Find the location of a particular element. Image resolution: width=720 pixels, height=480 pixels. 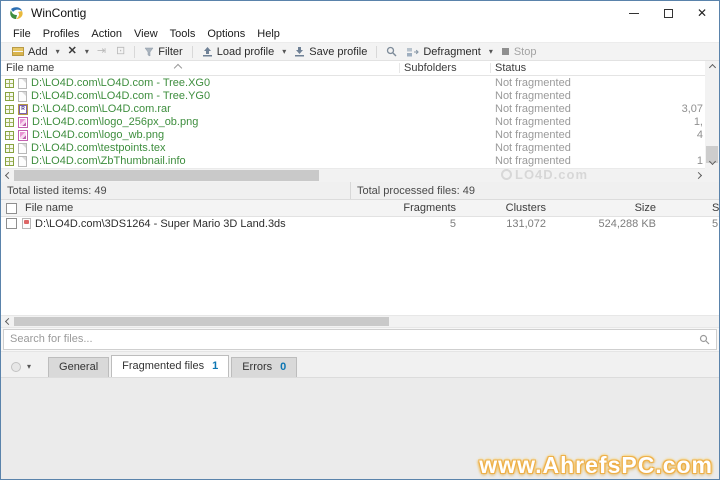

move-item-button: ⇥ is located at coordinates (101, 51).